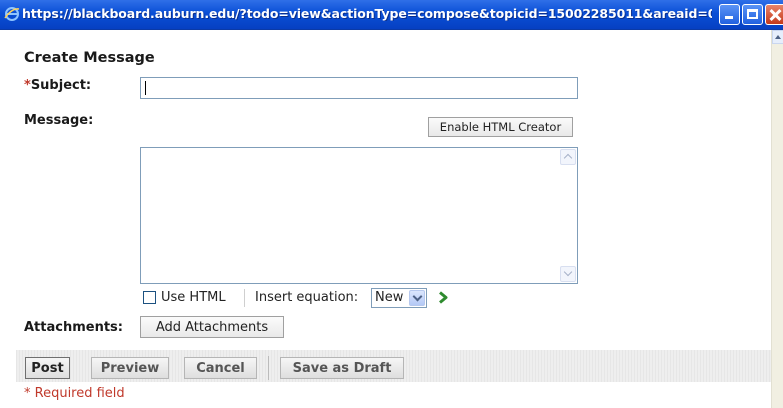  Describe the element at coordinates (568, 215) in the screenshot. I see `message-scrollbar` at that location.